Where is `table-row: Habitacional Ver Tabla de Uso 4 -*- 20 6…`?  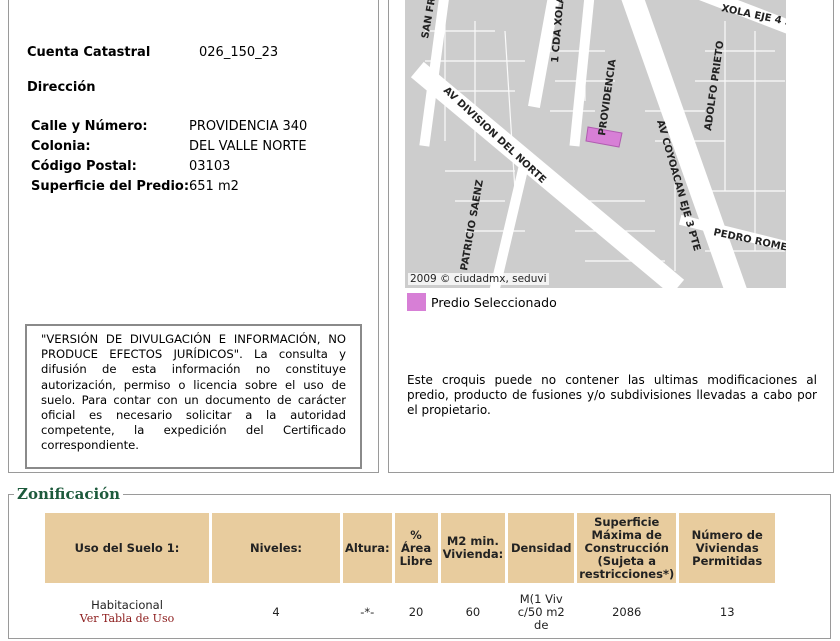
table-row: Habitacional Ver Tabla de Uso 4 -*- 20 6… is located at coordinates (410, 612).